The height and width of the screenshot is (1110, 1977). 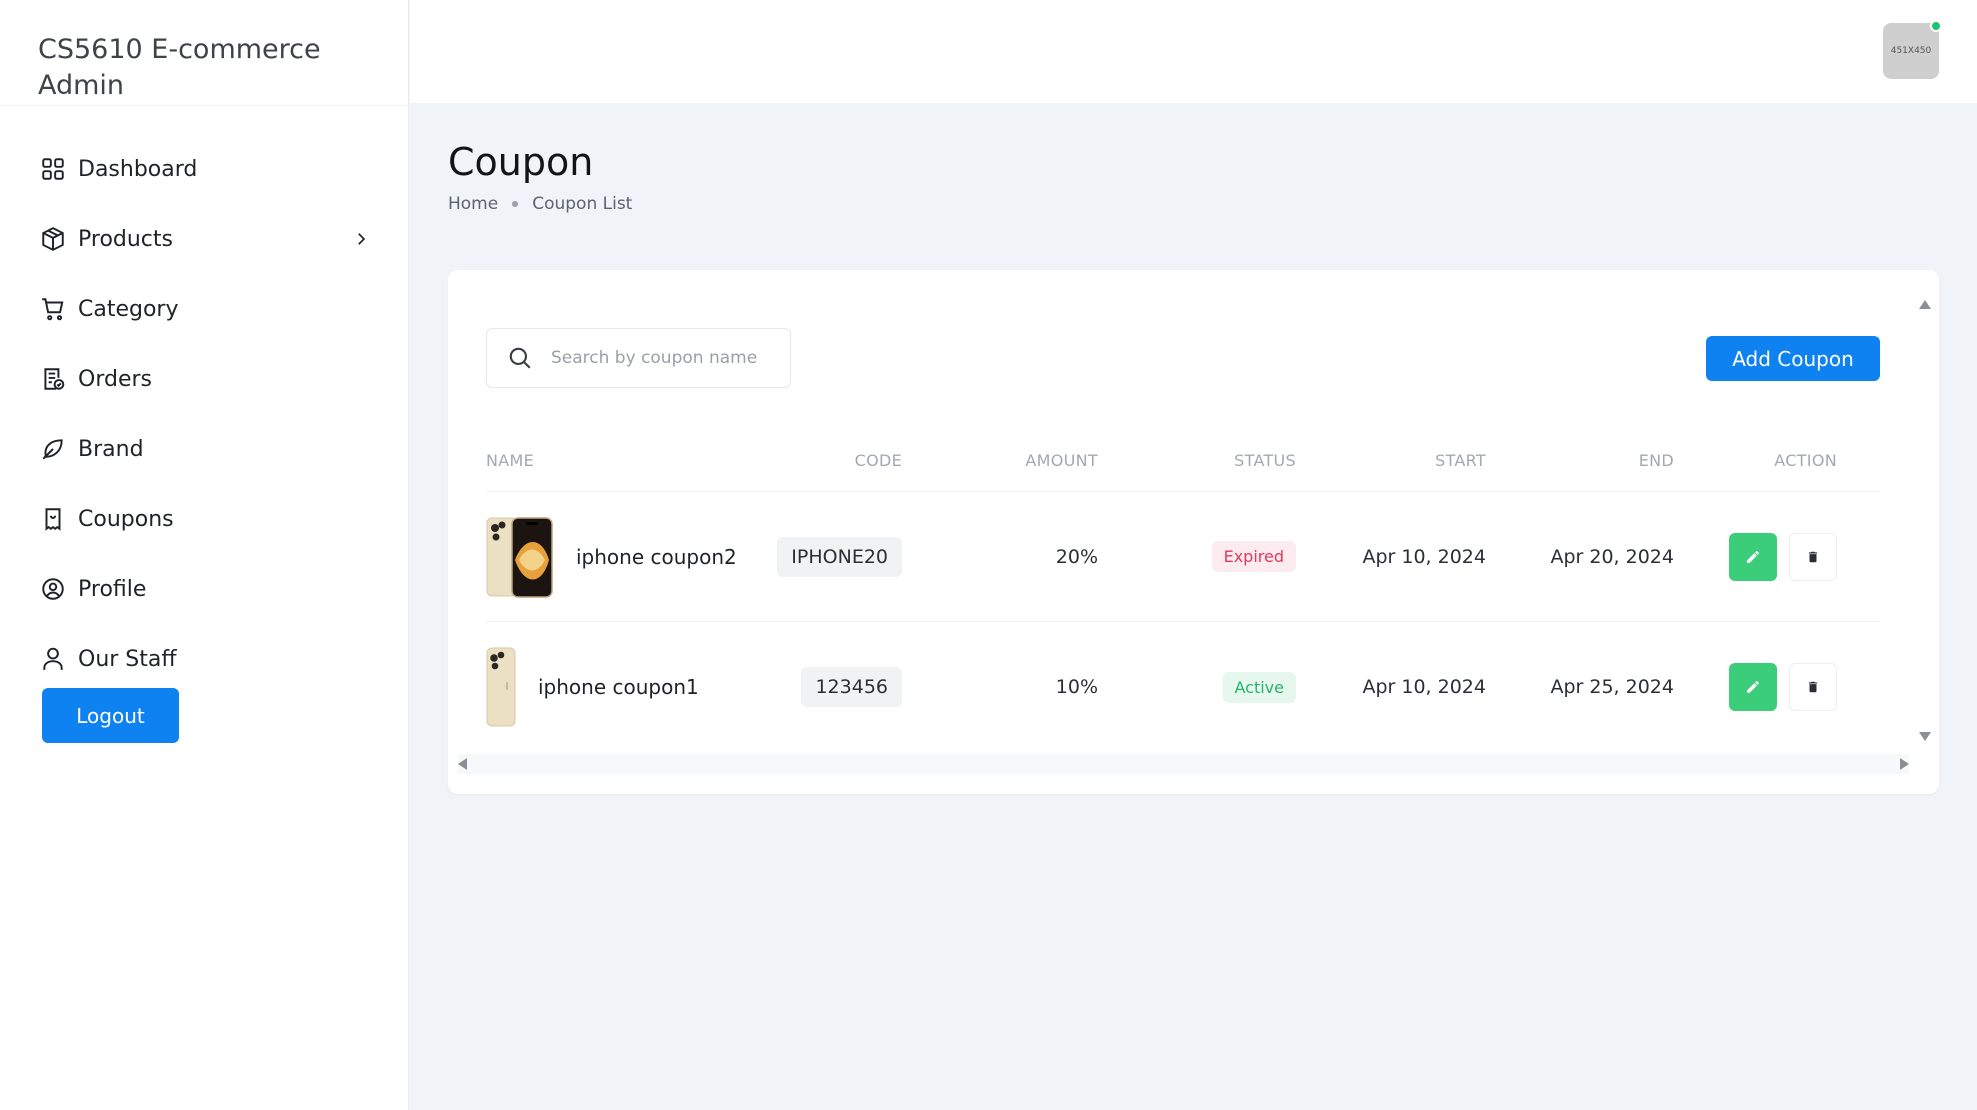 I want to click on orders-icon, so click(x=53, y=379).